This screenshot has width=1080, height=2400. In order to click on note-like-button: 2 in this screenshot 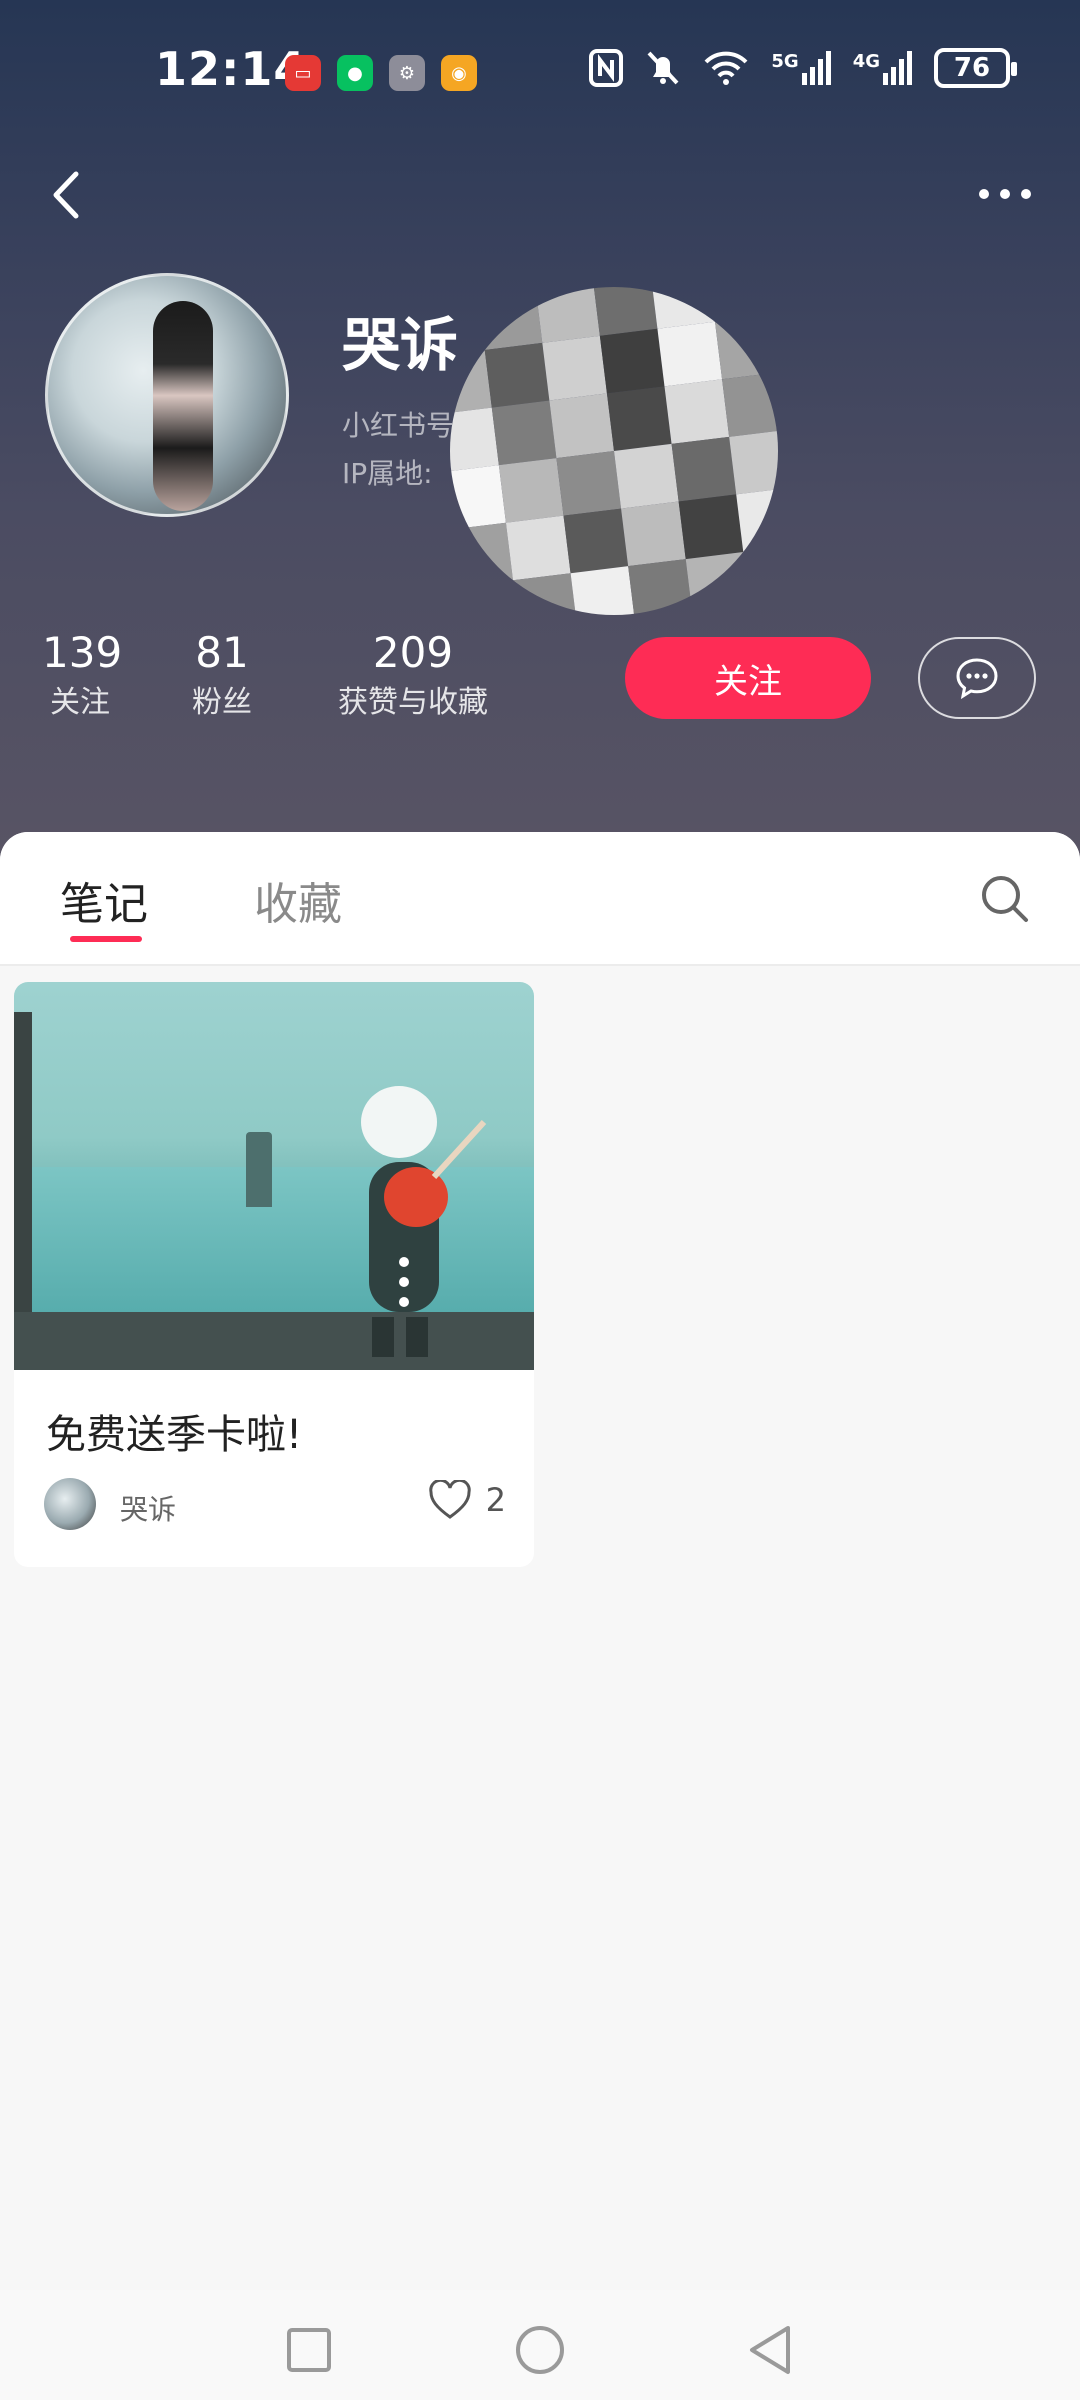, I will do `click(467, 1500)`.